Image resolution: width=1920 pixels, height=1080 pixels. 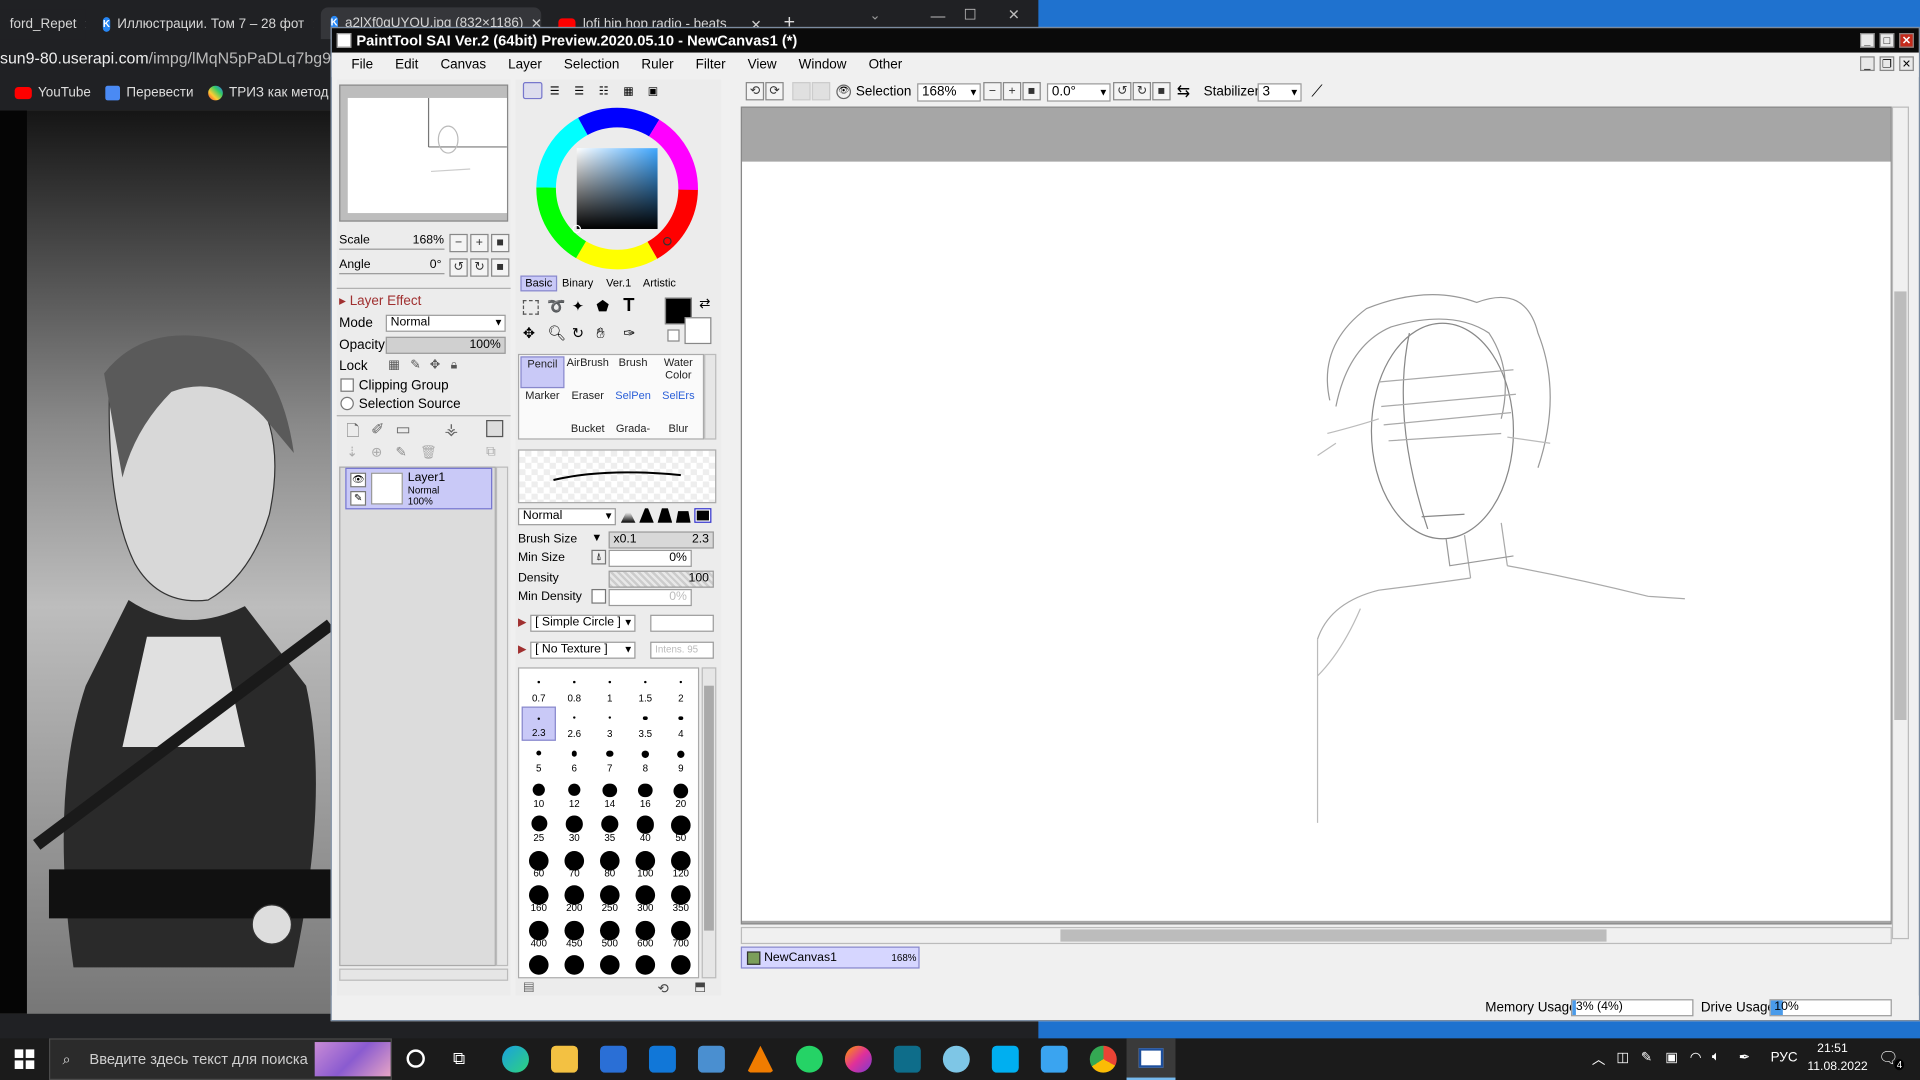 I want to click on edge-browser-icon, so click(x=515, y=1059).